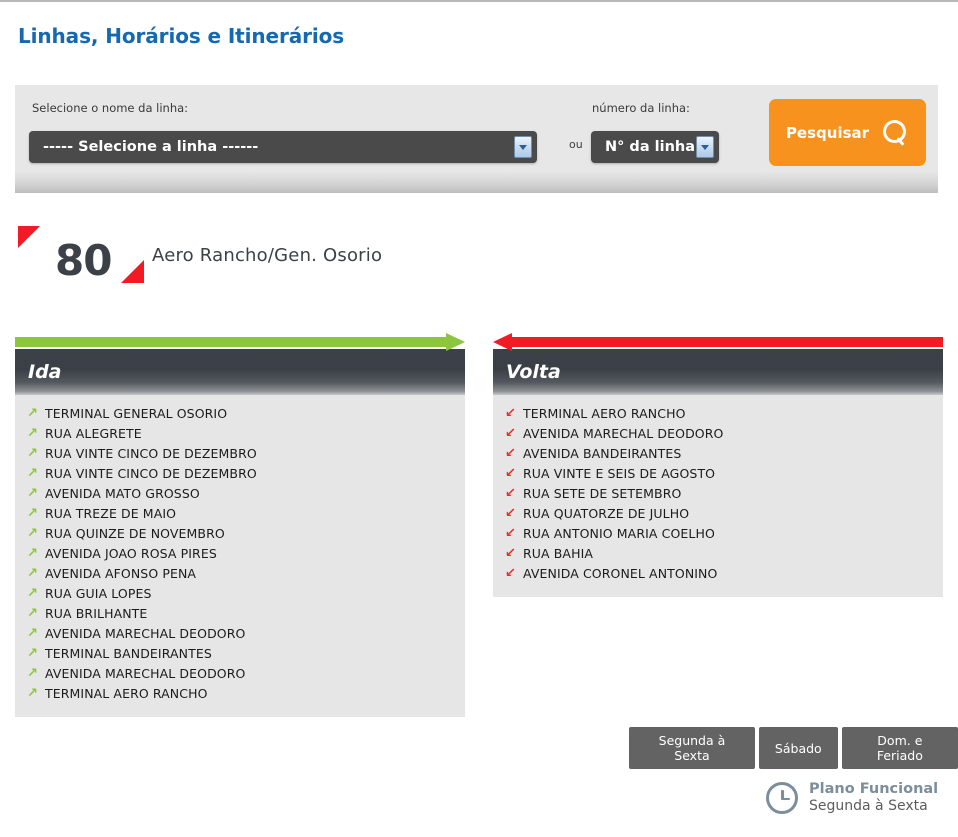 This screenshot has width=958, height=837. What do you see at coordinates (558, 553) in the screenshot?
I see `stop-label: RUA BAHIA` at bounding box center [558, 553].